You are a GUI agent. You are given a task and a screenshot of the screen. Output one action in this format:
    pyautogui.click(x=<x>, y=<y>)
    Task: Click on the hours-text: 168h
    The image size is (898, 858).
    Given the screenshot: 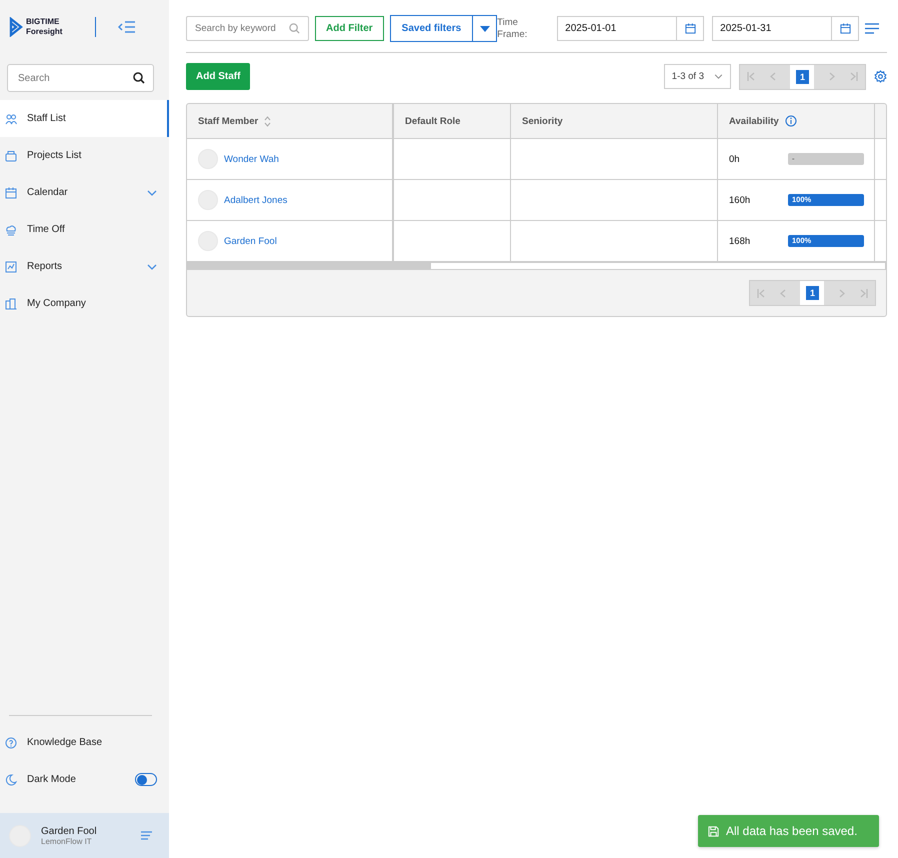 What is the action you would take?
    pyautogui.click(x=740, y=241)
    